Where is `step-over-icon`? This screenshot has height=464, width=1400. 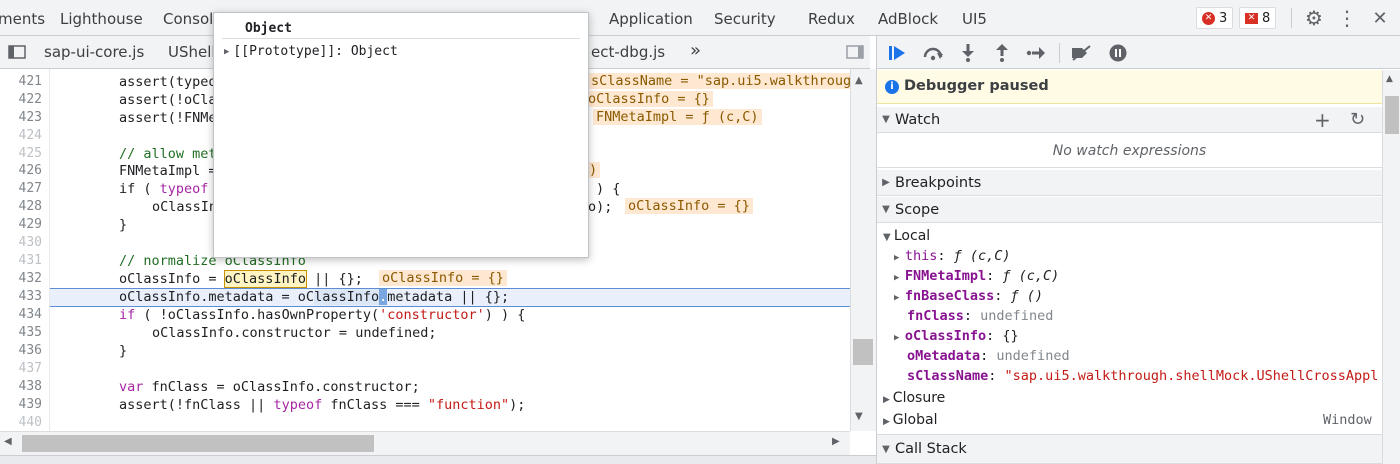 step-over-icon is located at coordinates (933, 53).